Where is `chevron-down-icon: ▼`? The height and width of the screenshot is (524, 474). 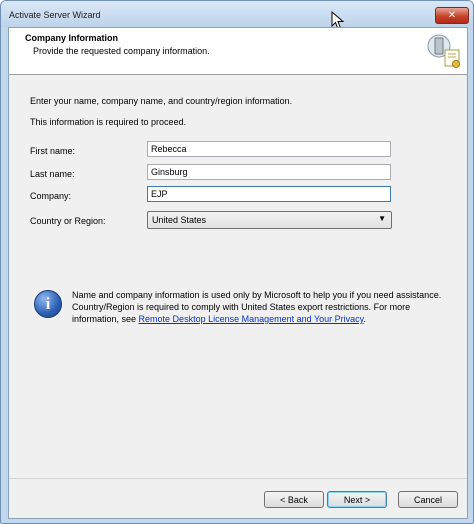 chevron-down-icon: ▼ is located at coordinates (382, 218).